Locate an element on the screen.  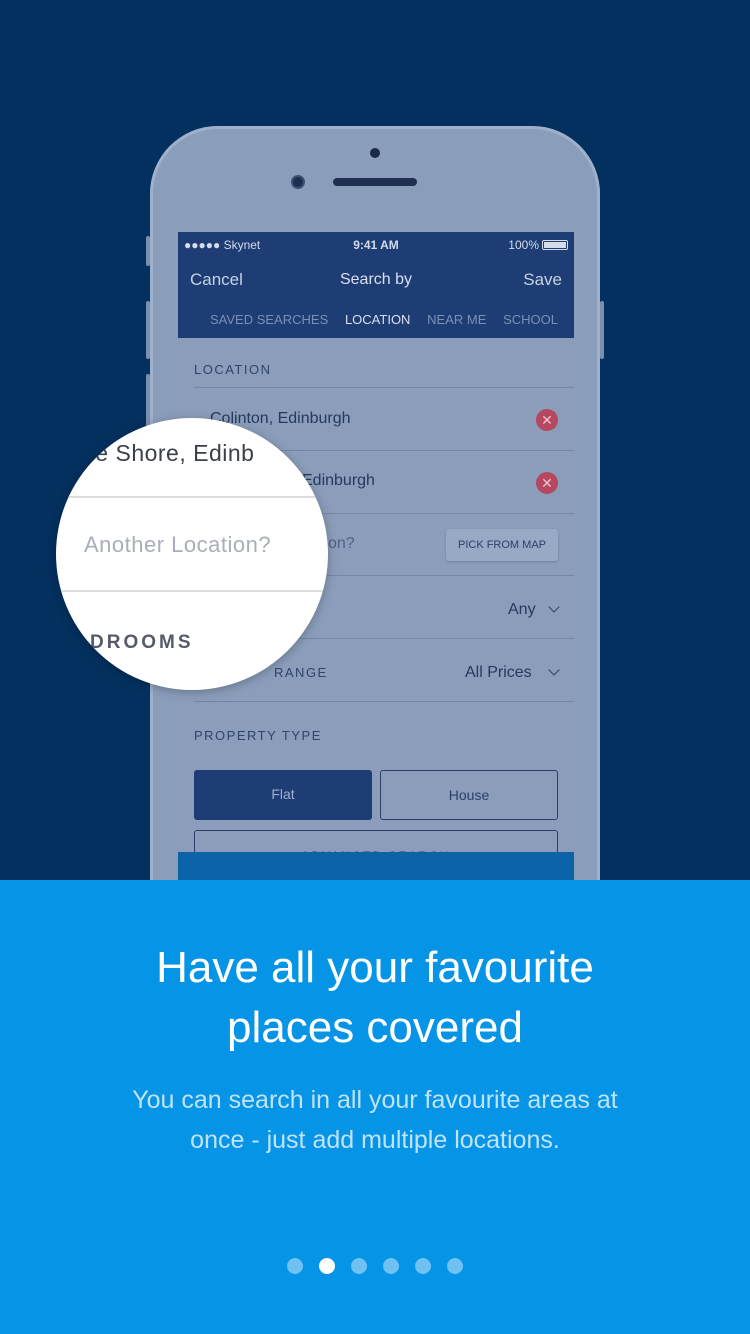
bedrooms-value: Any is located at coordinates (522, 610).